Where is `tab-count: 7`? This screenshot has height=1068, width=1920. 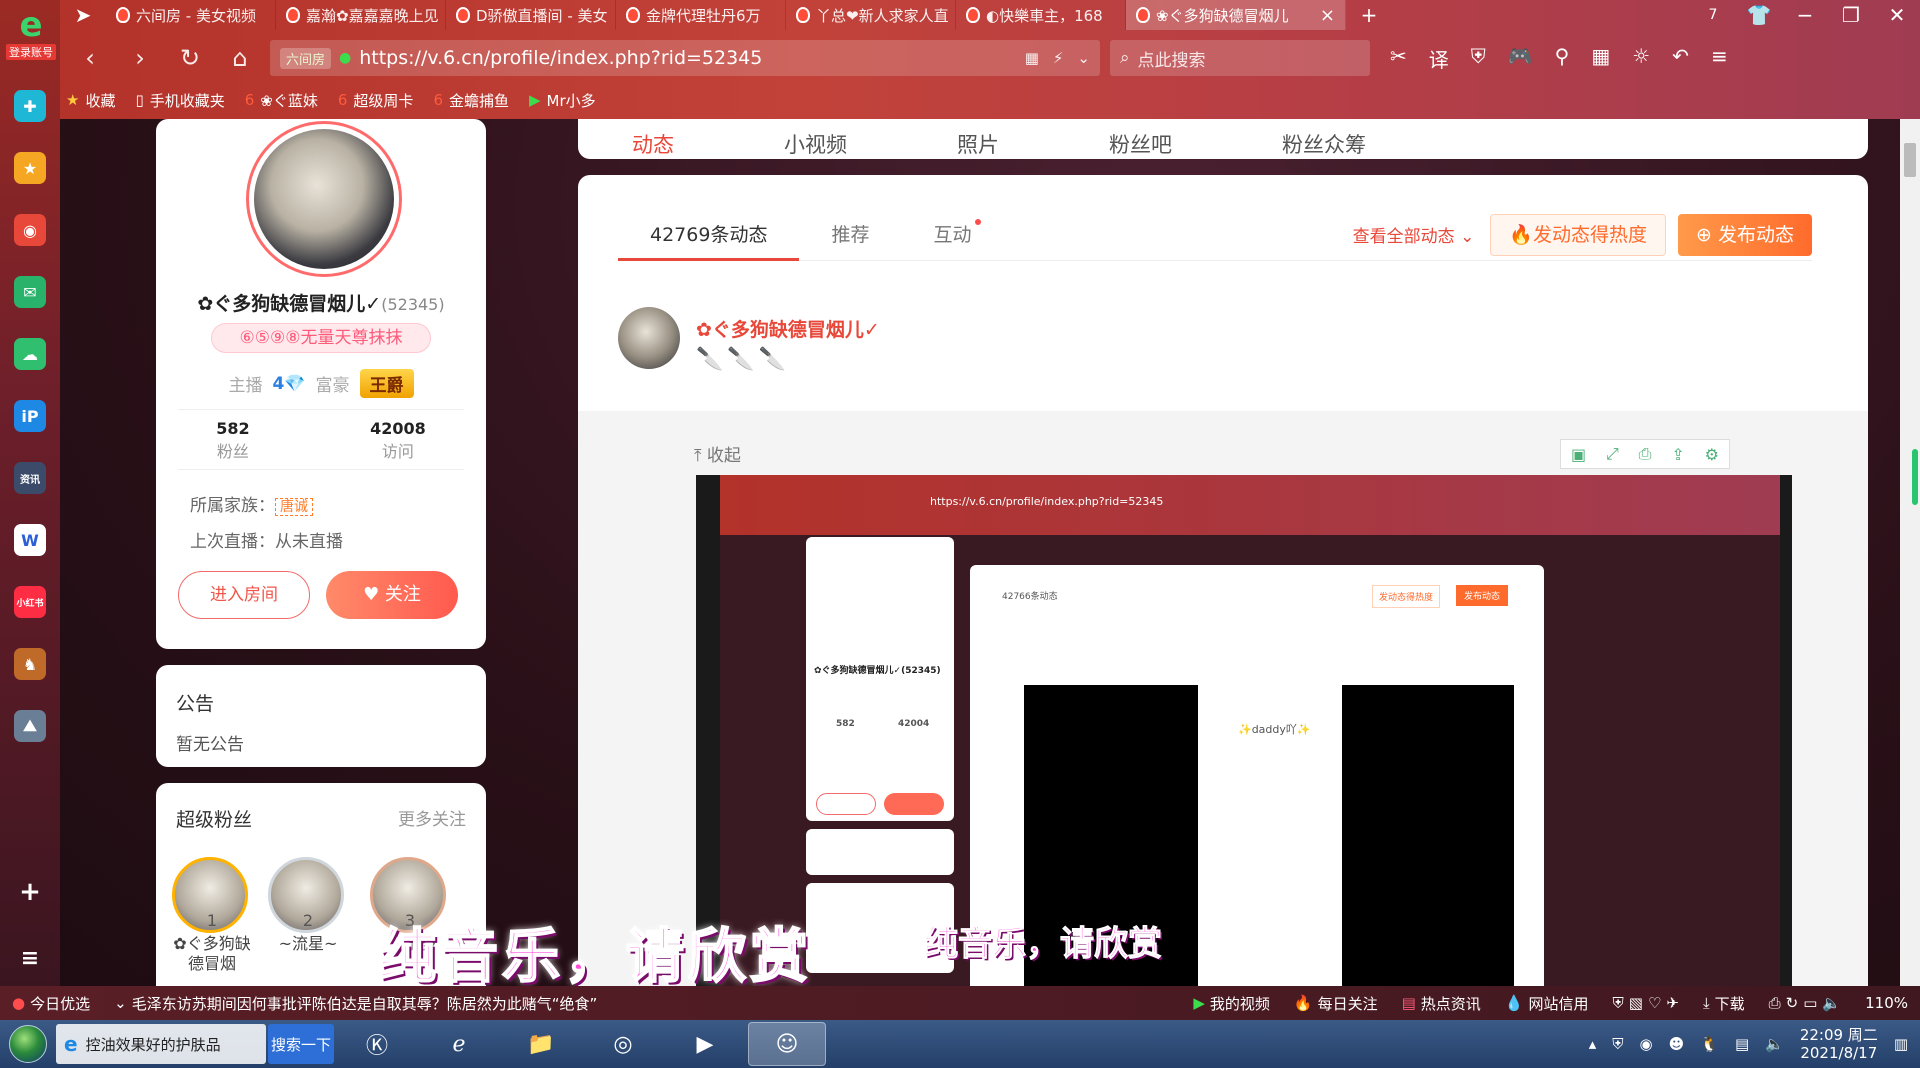
tab-count: 7 is located at coordinates (1713, 15).